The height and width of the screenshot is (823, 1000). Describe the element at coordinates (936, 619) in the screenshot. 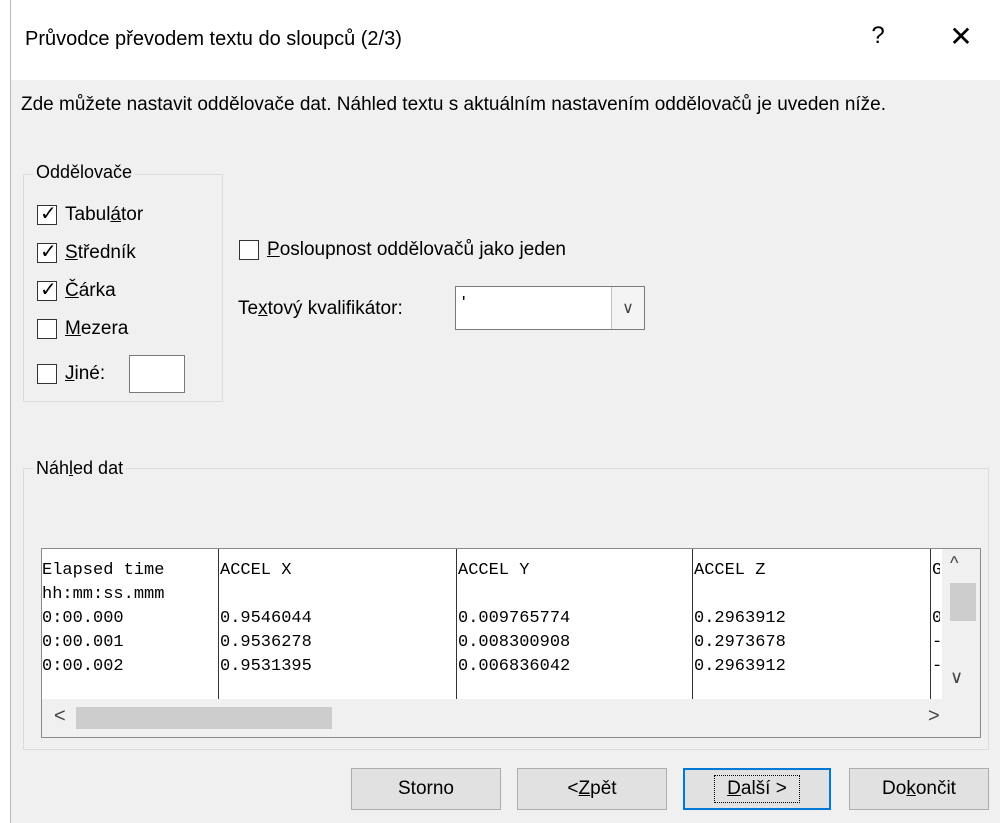

I see `preview-cell: 0` at that location.